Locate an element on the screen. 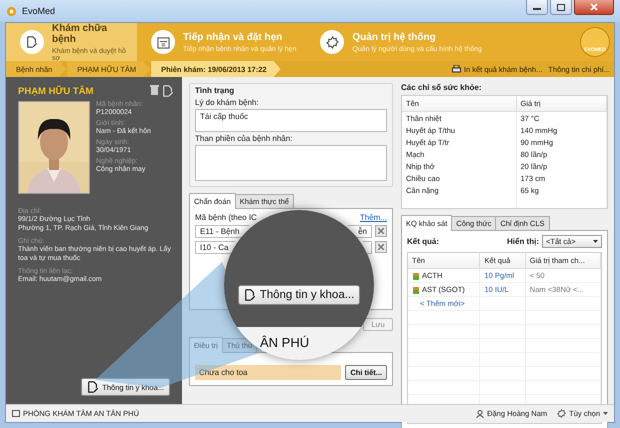 This screenshot has width=620, height=428. maximize-icon is located at coordinates (561, 7).